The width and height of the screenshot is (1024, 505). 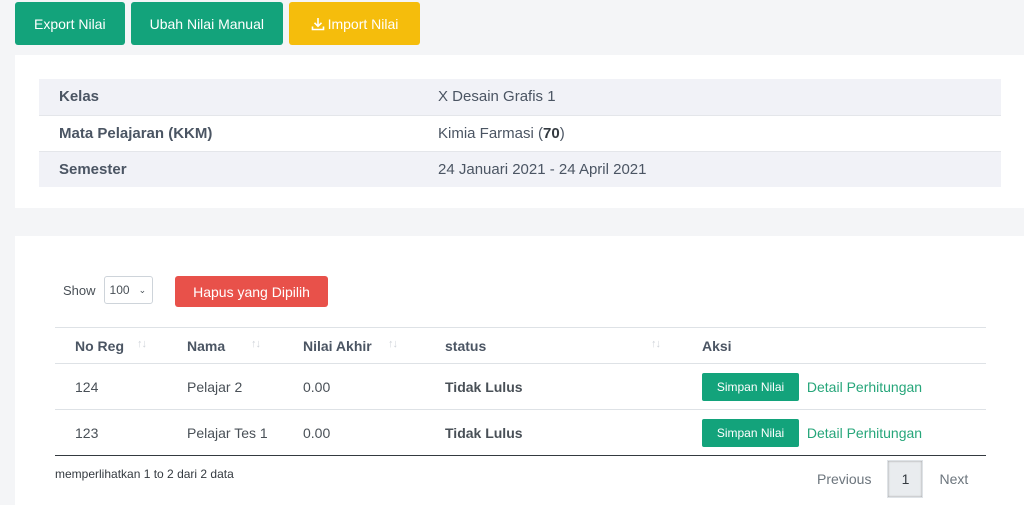 I want to click on show-label: Show, so click(x=79, y=290).